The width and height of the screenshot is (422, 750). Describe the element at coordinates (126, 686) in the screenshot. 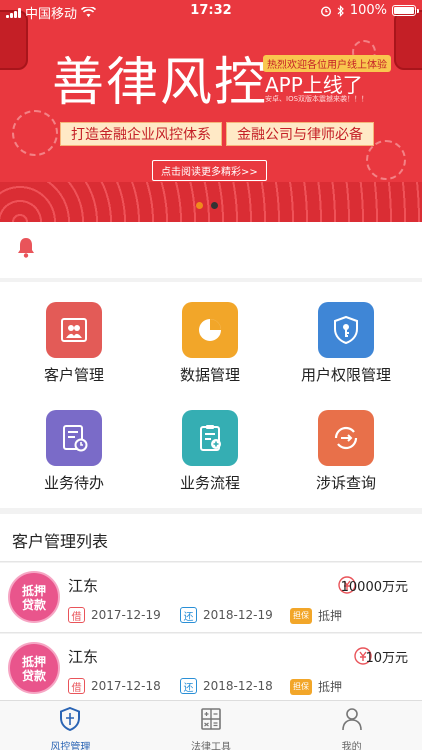

I see `borrow-date: 2017-12-18` at that location.